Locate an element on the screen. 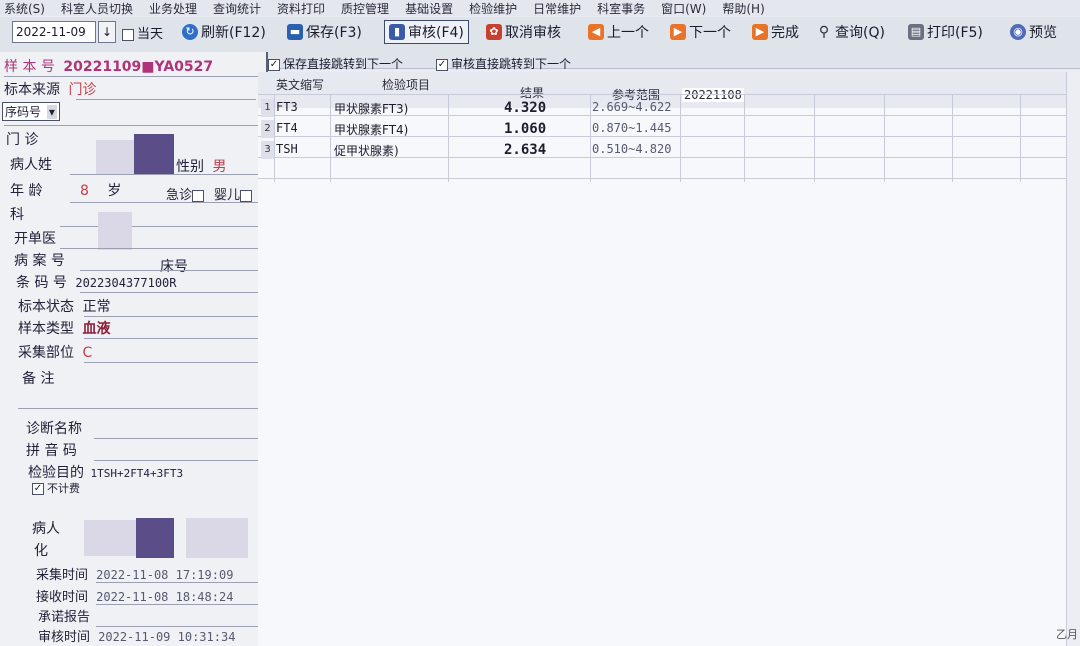  sample-no-field: 20221109■YA0527 is located at coordinates (138, 67).